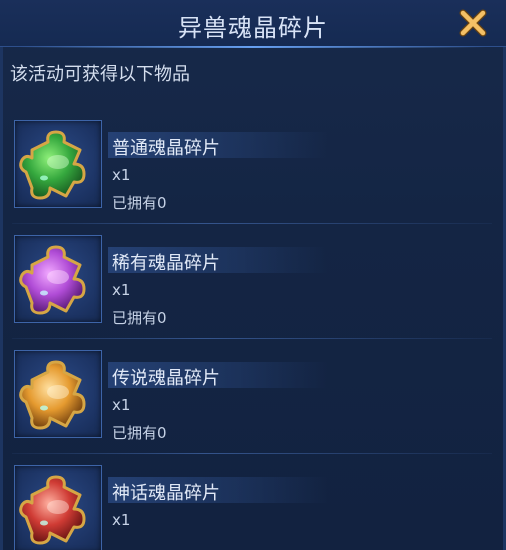 The height and width of the screenshot is (550, 506). What do you see at coordinates (52, 280) in the screenshot?
I see `purple-puzzle-piece-icon` at bounding box center [52, 280].